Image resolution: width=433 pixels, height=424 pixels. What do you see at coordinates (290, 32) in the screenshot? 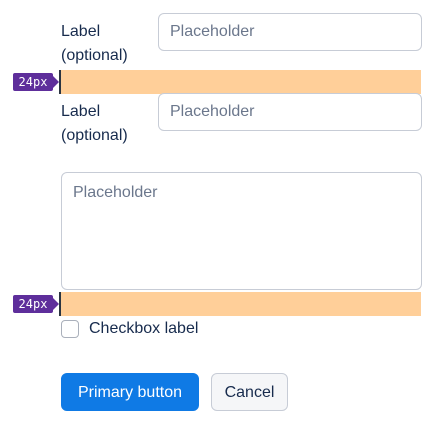
I see `field1-input` at bounding box center [290, 32].